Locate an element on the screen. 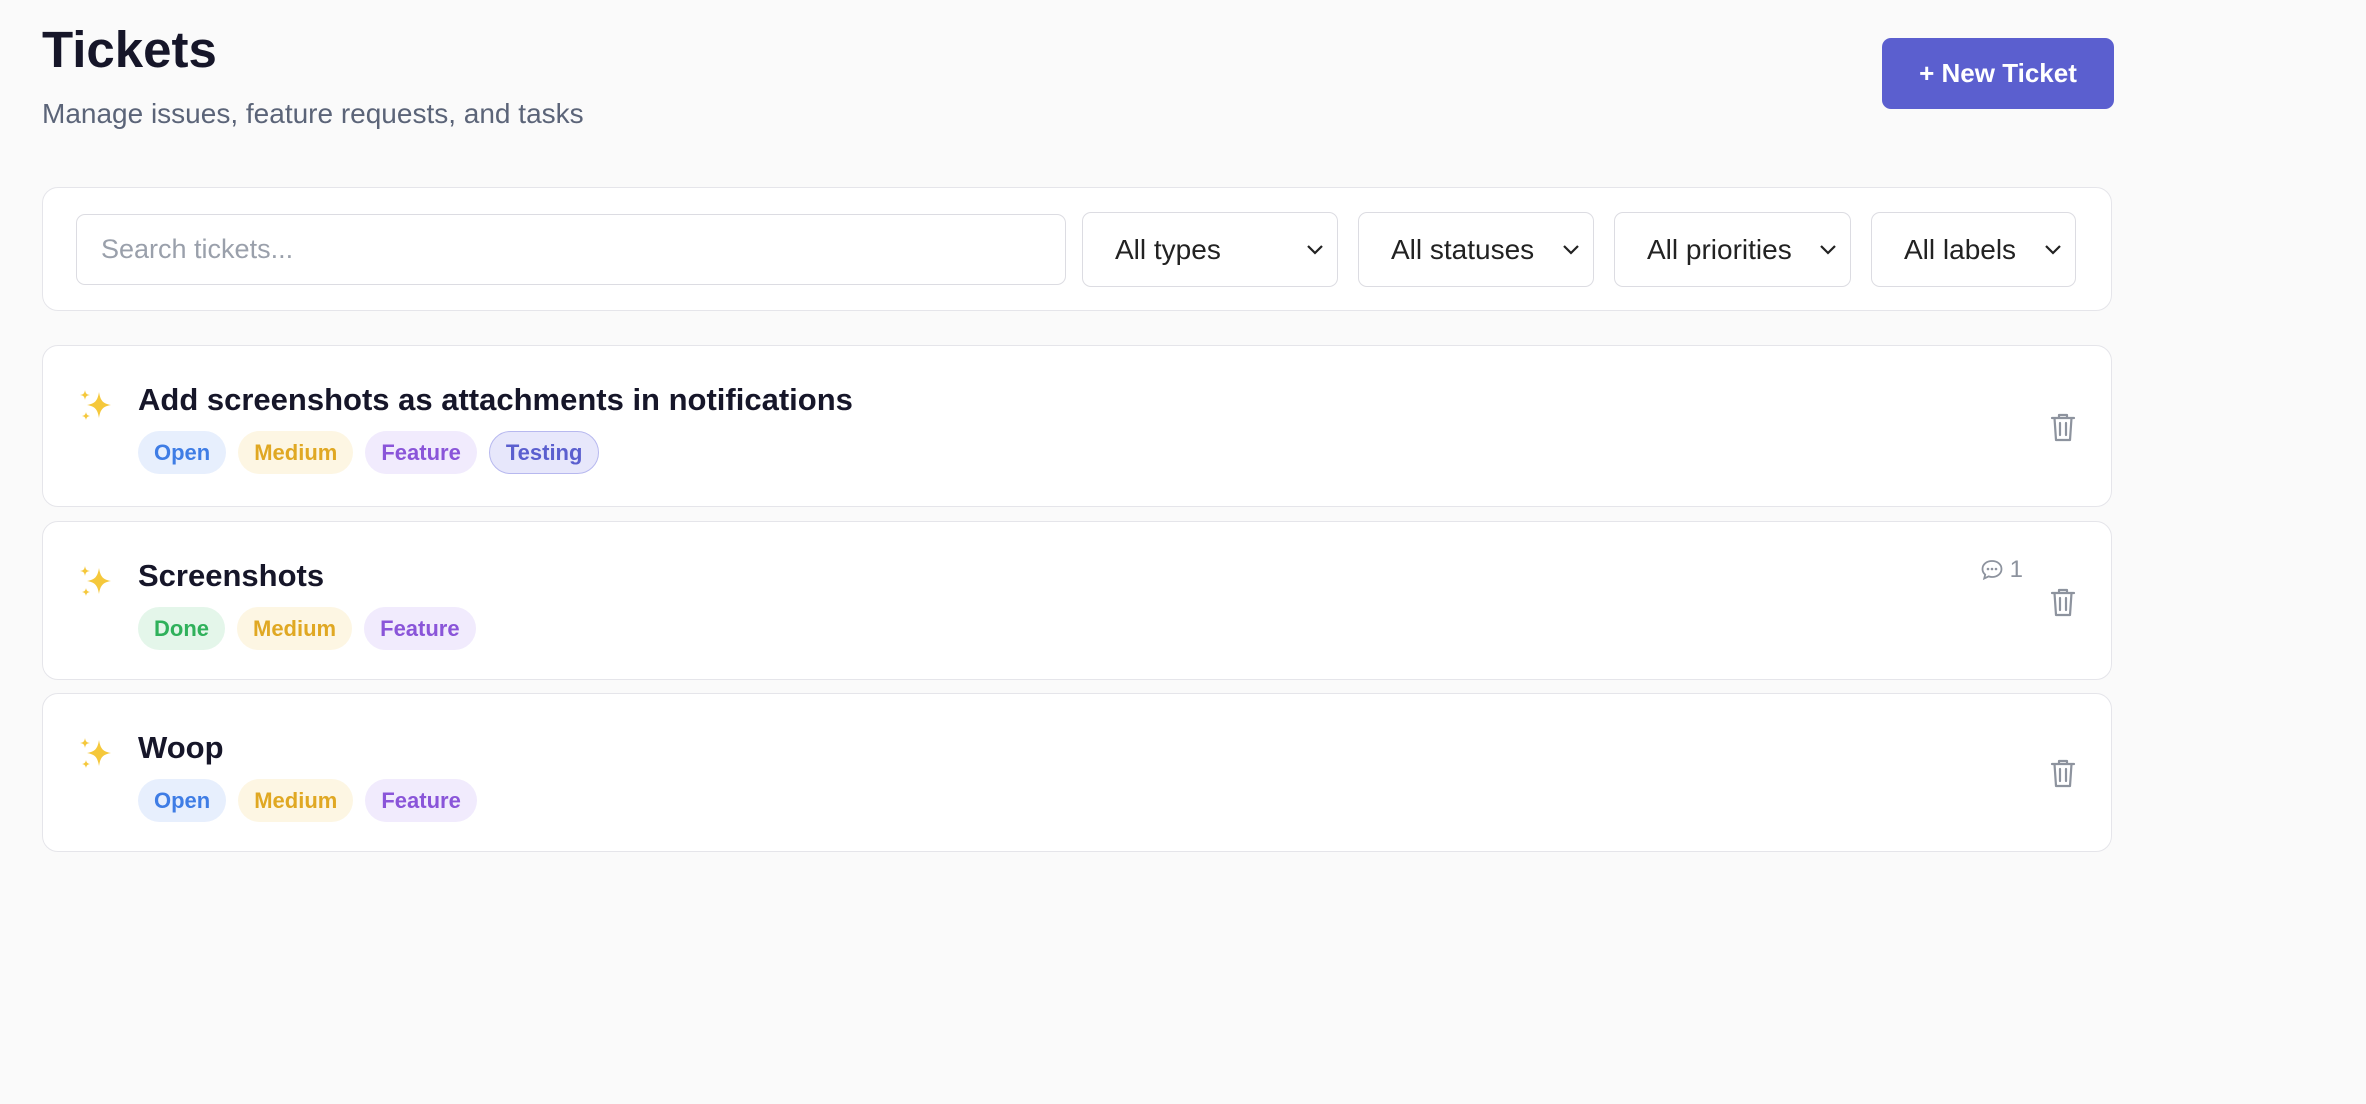 Image resolution: width=2366 pixels, height=1104 pixels. ticket-badges: Done Medium Feature is located at coordinates (307, 628).